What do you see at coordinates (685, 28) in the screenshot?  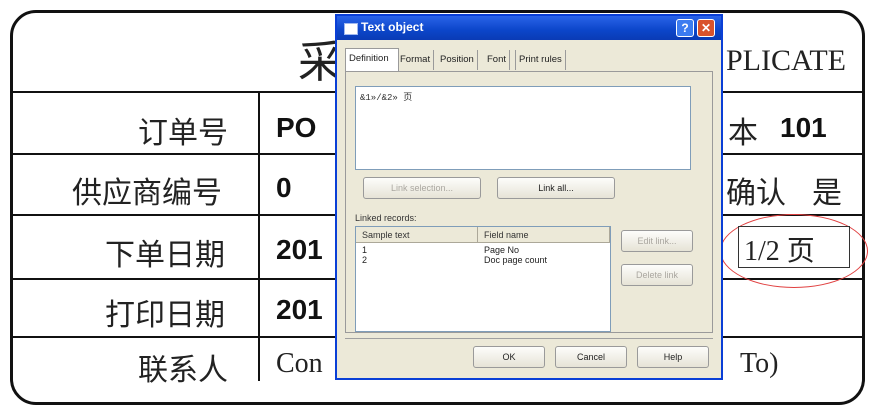 I see `help-icon: ?` at bounding box center [685, 28].